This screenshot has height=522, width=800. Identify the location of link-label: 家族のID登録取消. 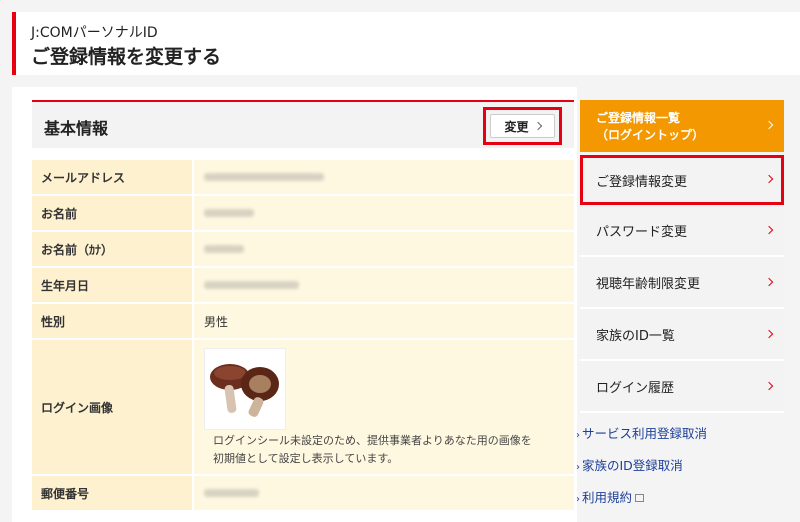
(632, 465).